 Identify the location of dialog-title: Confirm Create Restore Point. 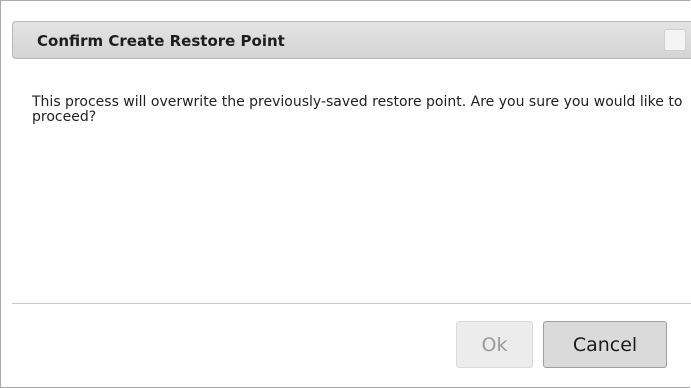
(161, 41).